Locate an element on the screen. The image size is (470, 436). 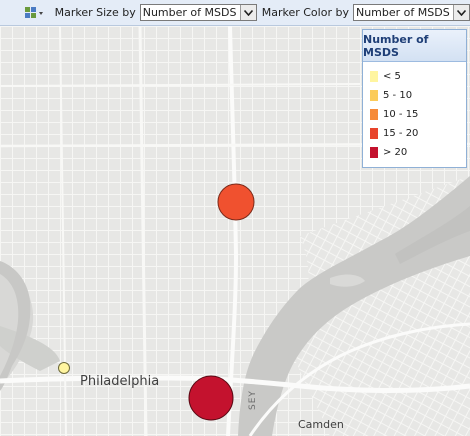
marker-size-value: Number of MSDS is located at coordinates (189, 12).